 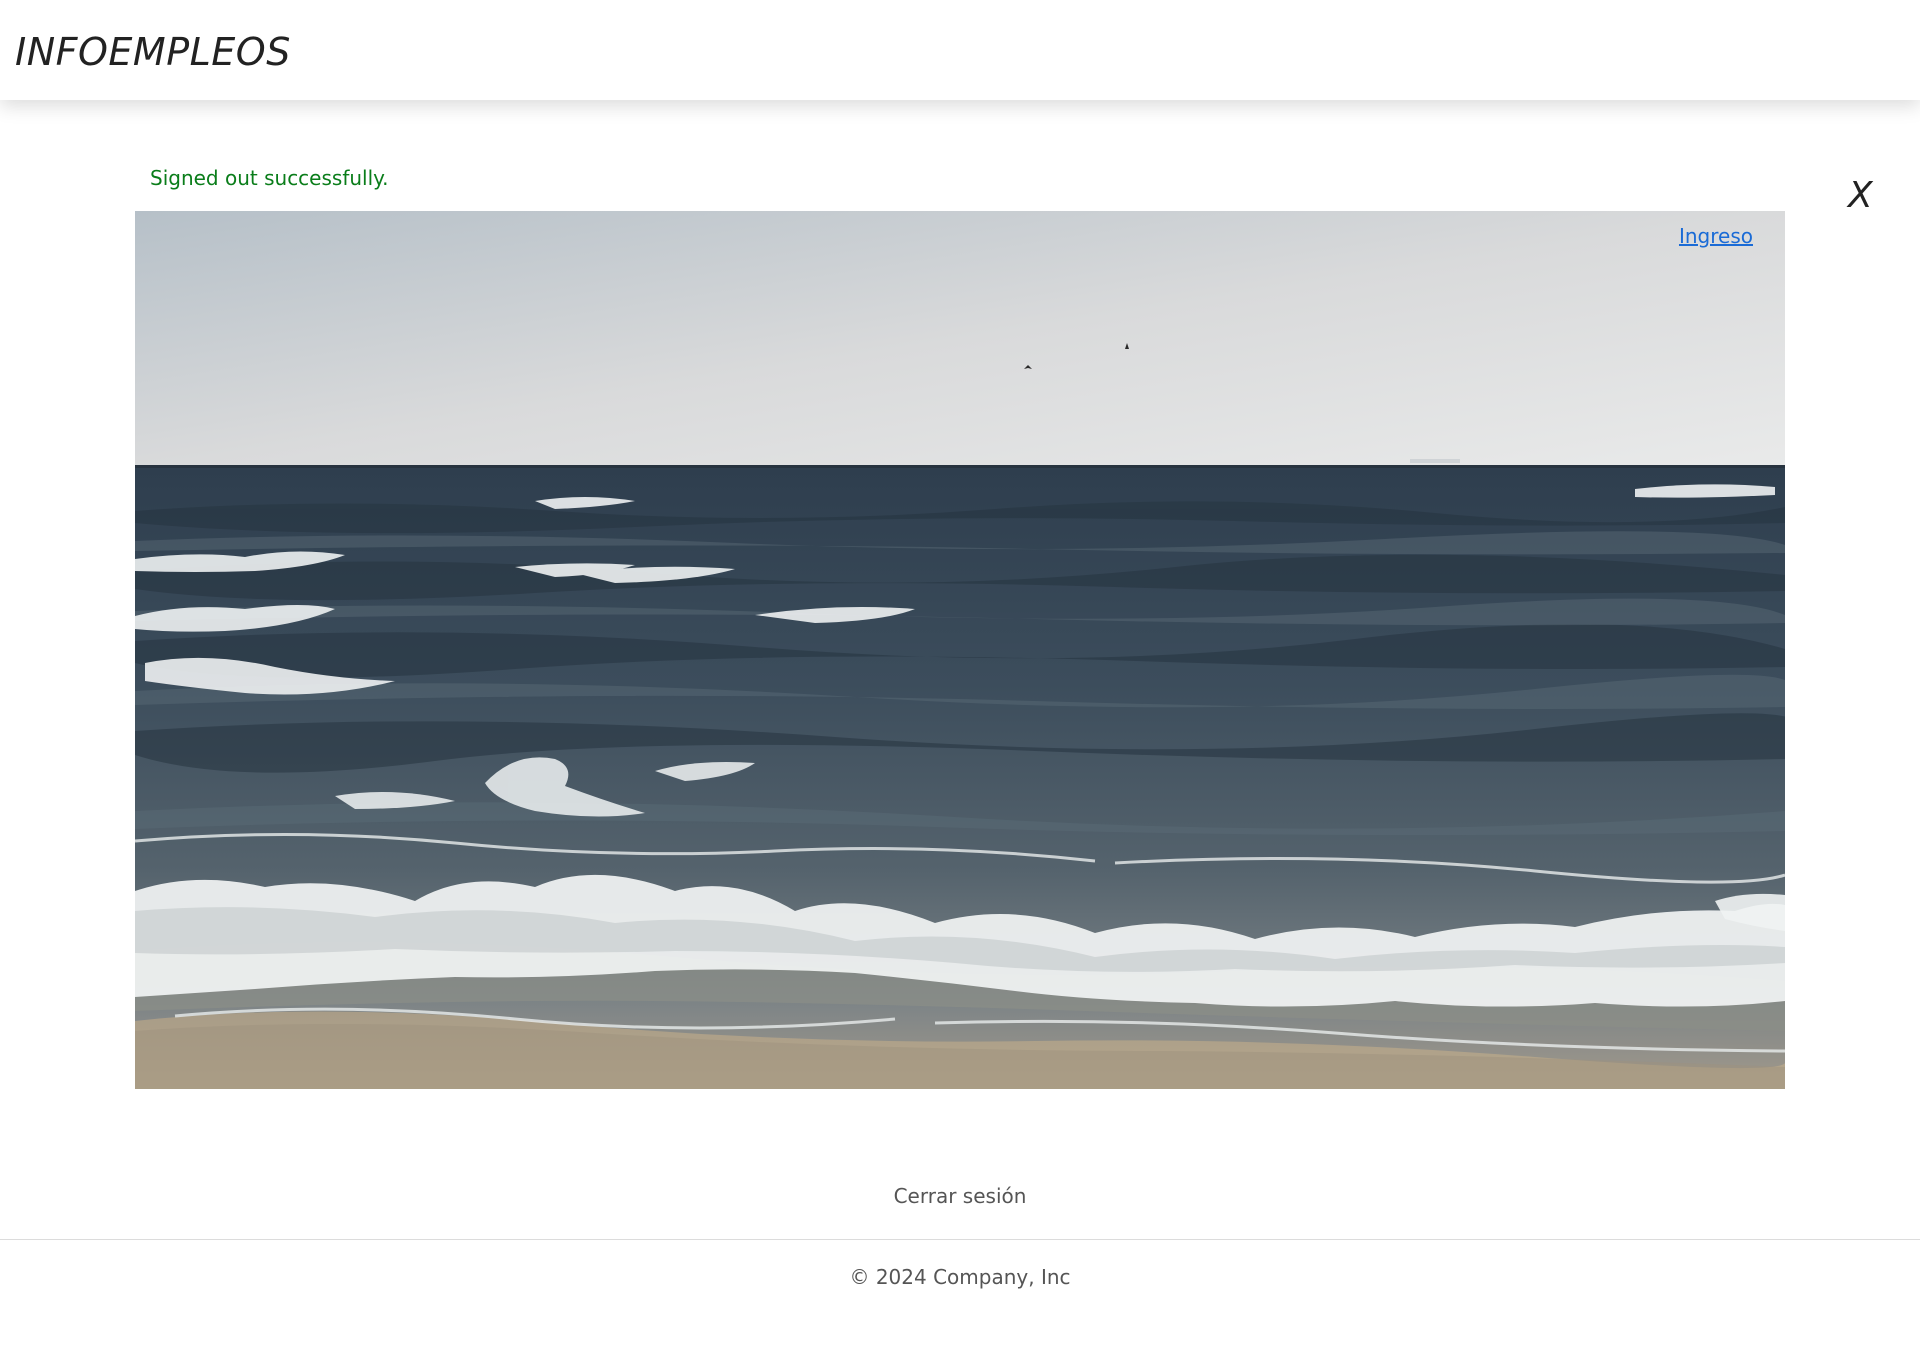 I want to click on distant-ship, so click(x=1435, y=461).